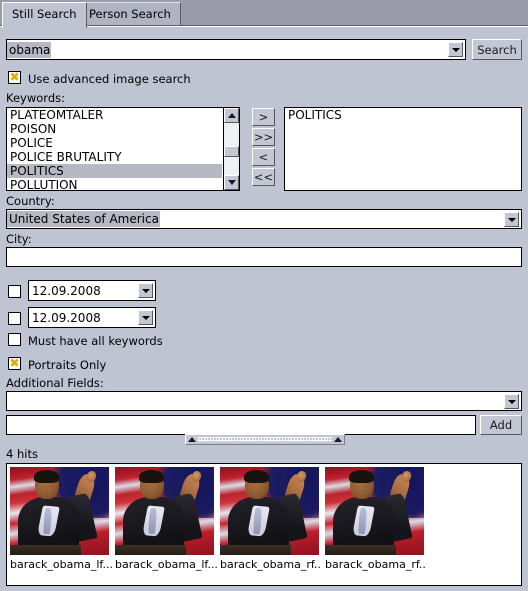 The height and width of the screenshot is (591, 528). I want to click on add-keyword-label: >, so click(263, 117).